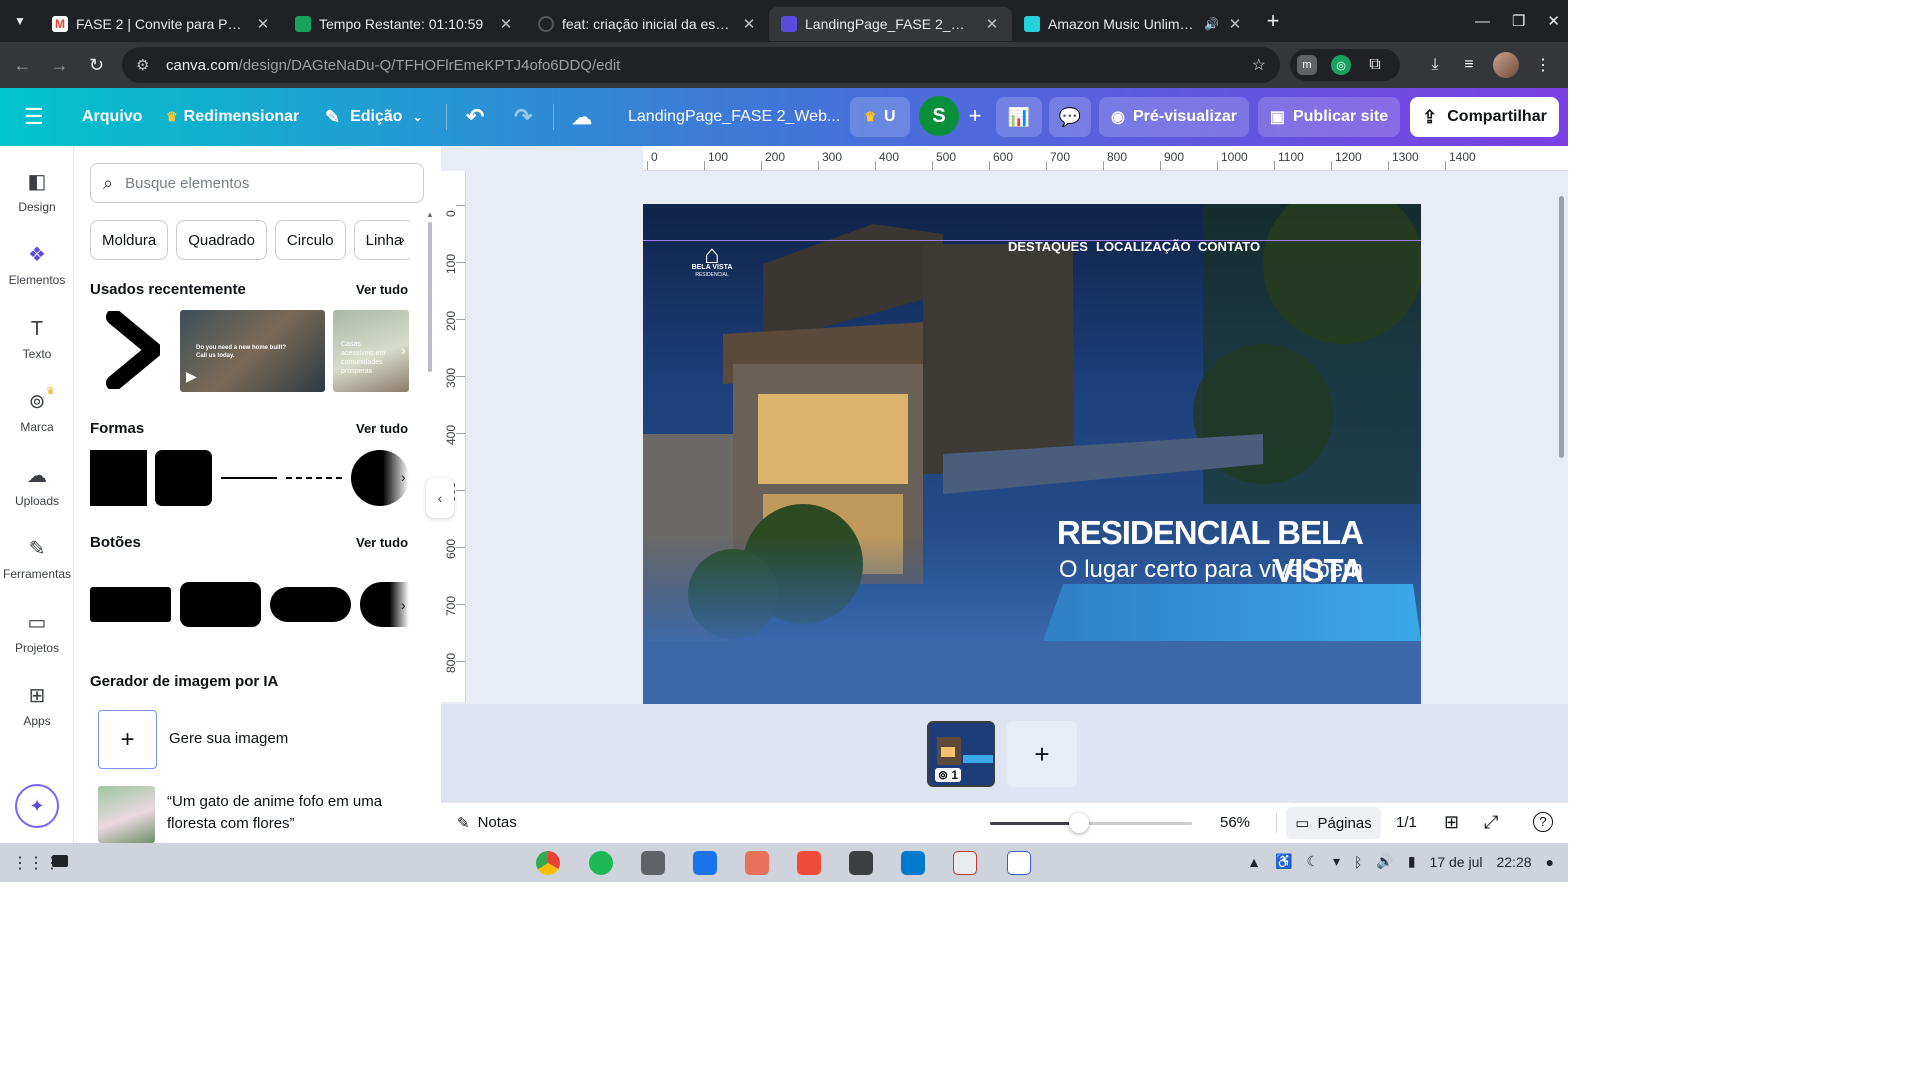 This screenshot has width=1920, height=1080. What do you see at coordinates (861, 863) in the screenshot?
I see `calculator-icon` at bounding box center [861, 863].